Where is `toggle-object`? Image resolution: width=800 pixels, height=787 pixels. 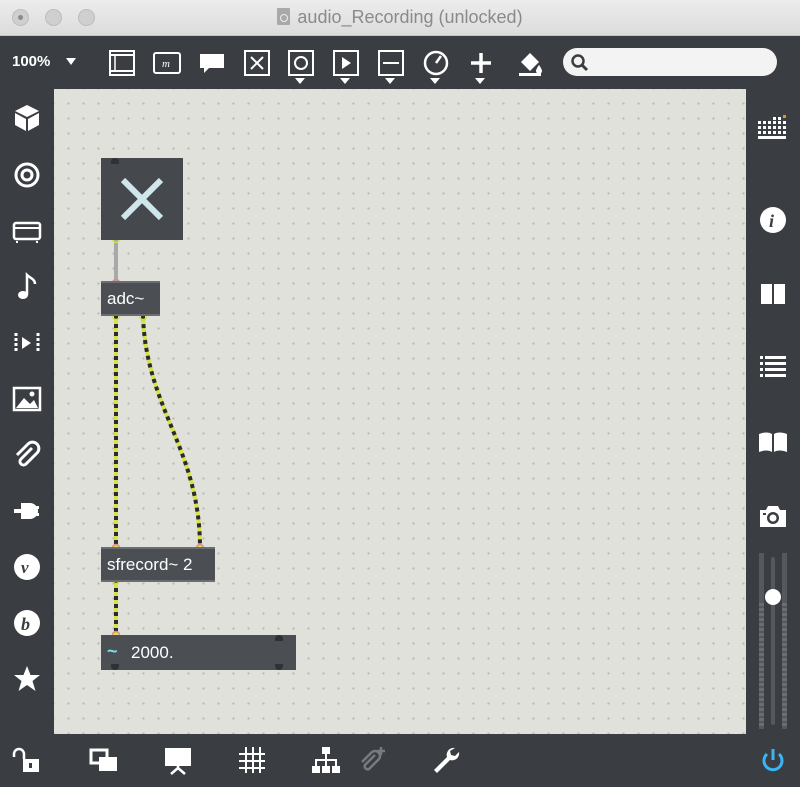 toggle-object is located at coordinates (142, 199).